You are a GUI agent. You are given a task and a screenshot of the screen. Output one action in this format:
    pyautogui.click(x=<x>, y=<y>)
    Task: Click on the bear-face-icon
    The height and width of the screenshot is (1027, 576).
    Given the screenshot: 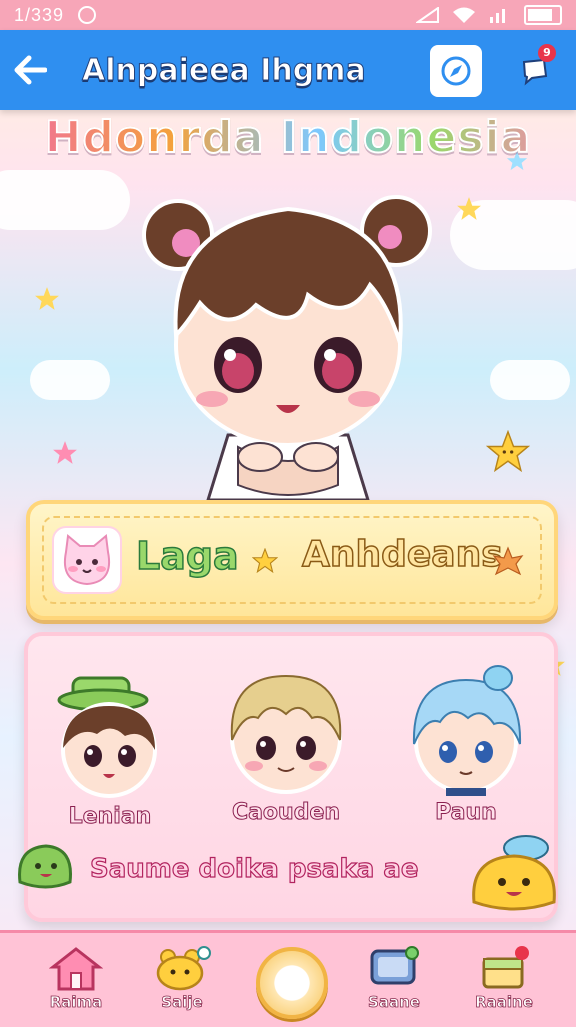 What is the action you would take?
    pyautogui.click(x=183, y=968)
    